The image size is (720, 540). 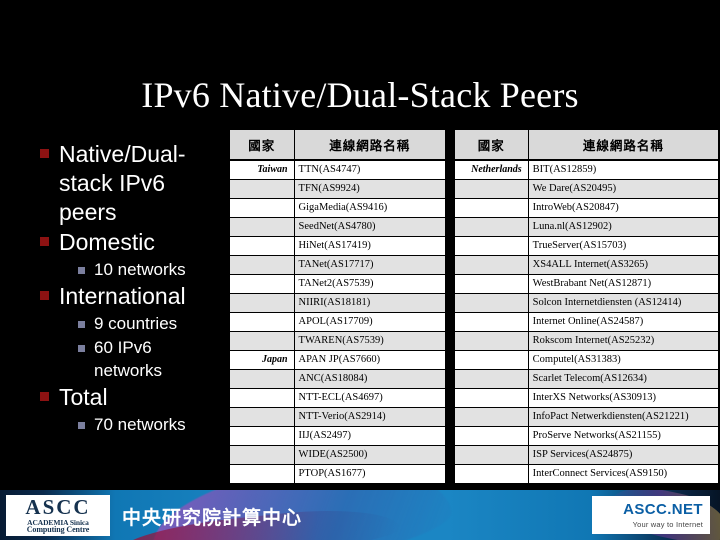 I want to click on cell-network: PTOP(AS1677), so click(x=370, y=474).